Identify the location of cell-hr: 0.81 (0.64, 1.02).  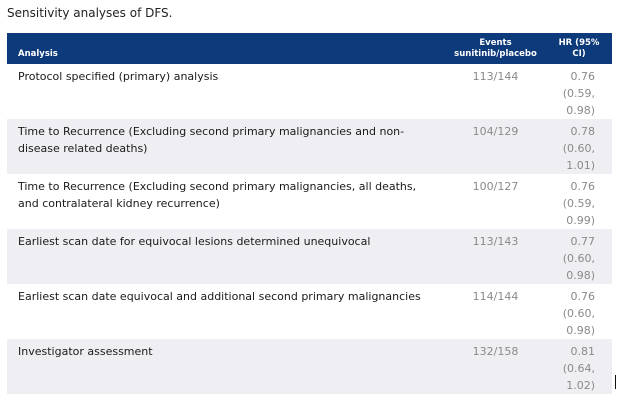
(579, 366).